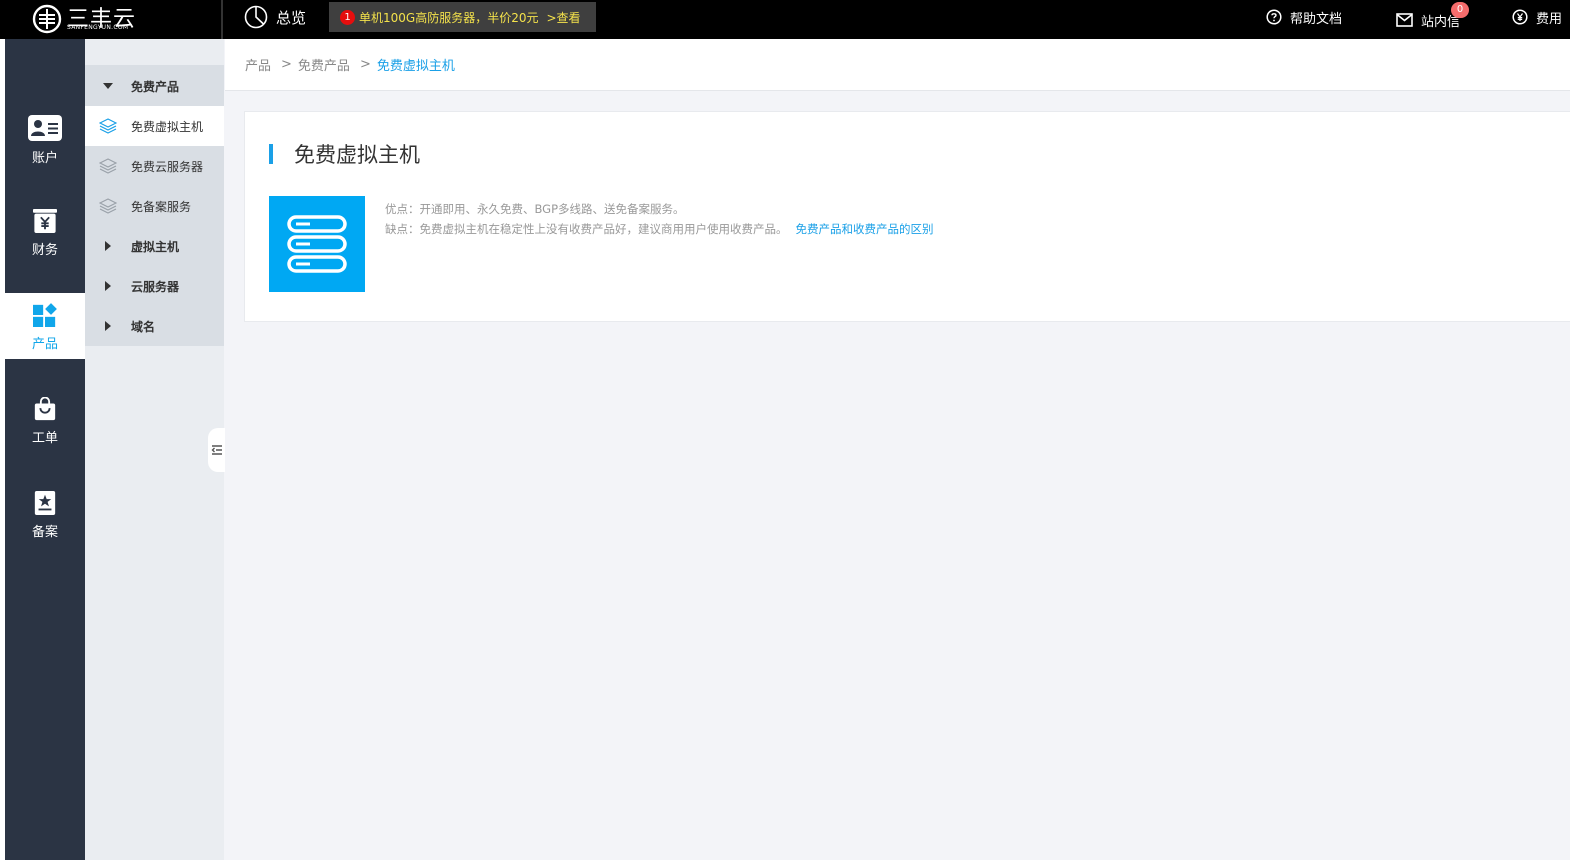 This screenshot has width=1570, height=860. Describe the element at coordinates (357, 155) in the screenshot. I see `page-title: 免费虚拟主机` at that location.